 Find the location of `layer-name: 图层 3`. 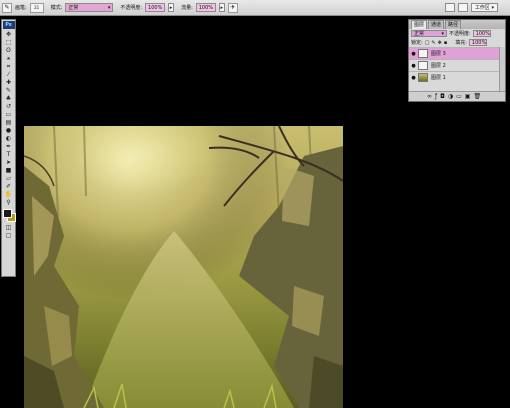

layer-name: 图层 3 is located at coordinates (438, 54).